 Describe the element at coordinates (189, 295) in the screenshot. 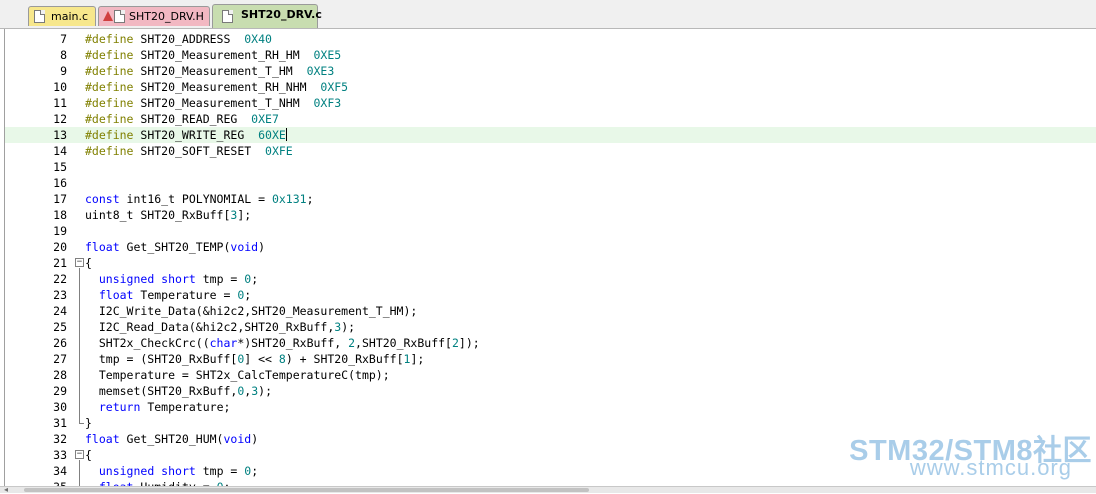

I see `code-token: Temperature =` at that location.